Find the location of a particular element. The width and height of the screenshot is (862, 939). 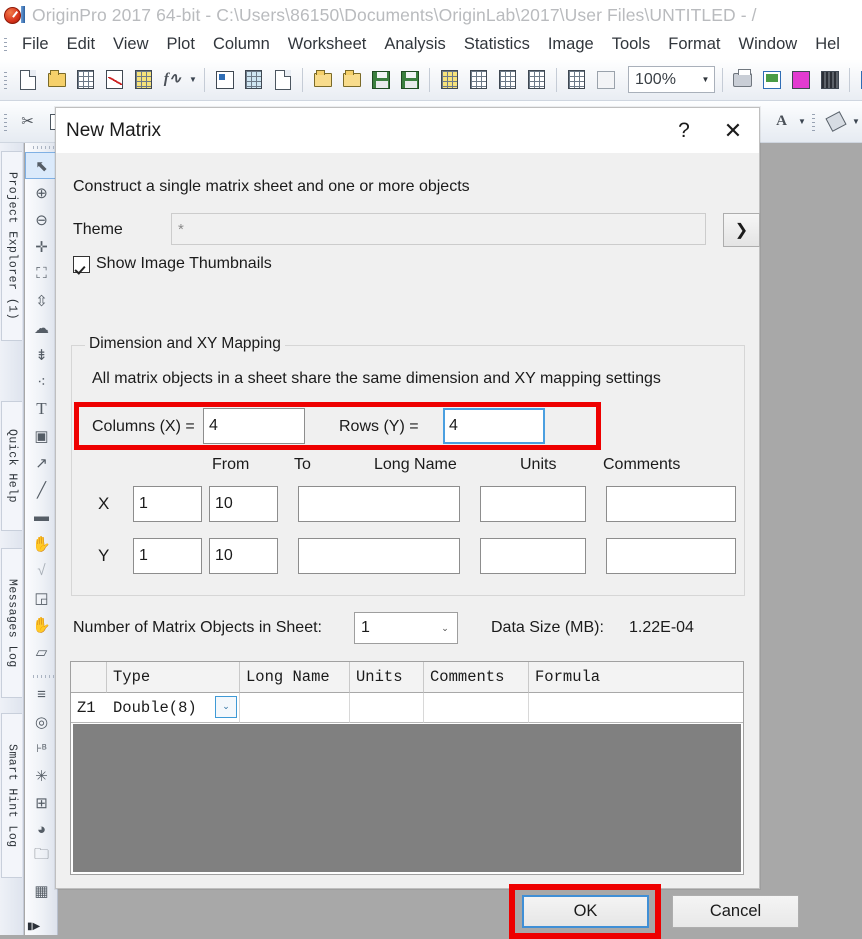

y-comments-input is located at coordinates (671, 556).